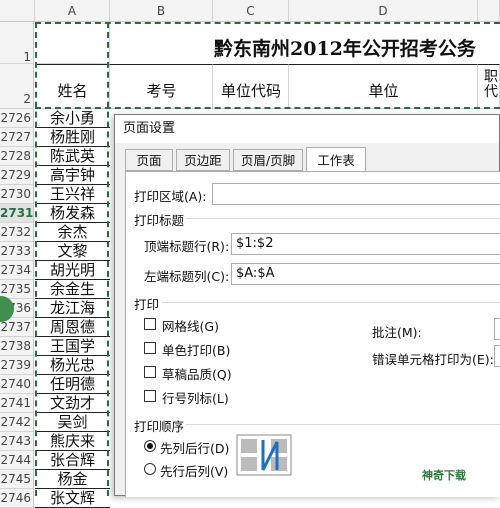 Image resolution: width=500 pixels, height=508 pixels. I want to click on over-then-down-radio, so click(150, 469).